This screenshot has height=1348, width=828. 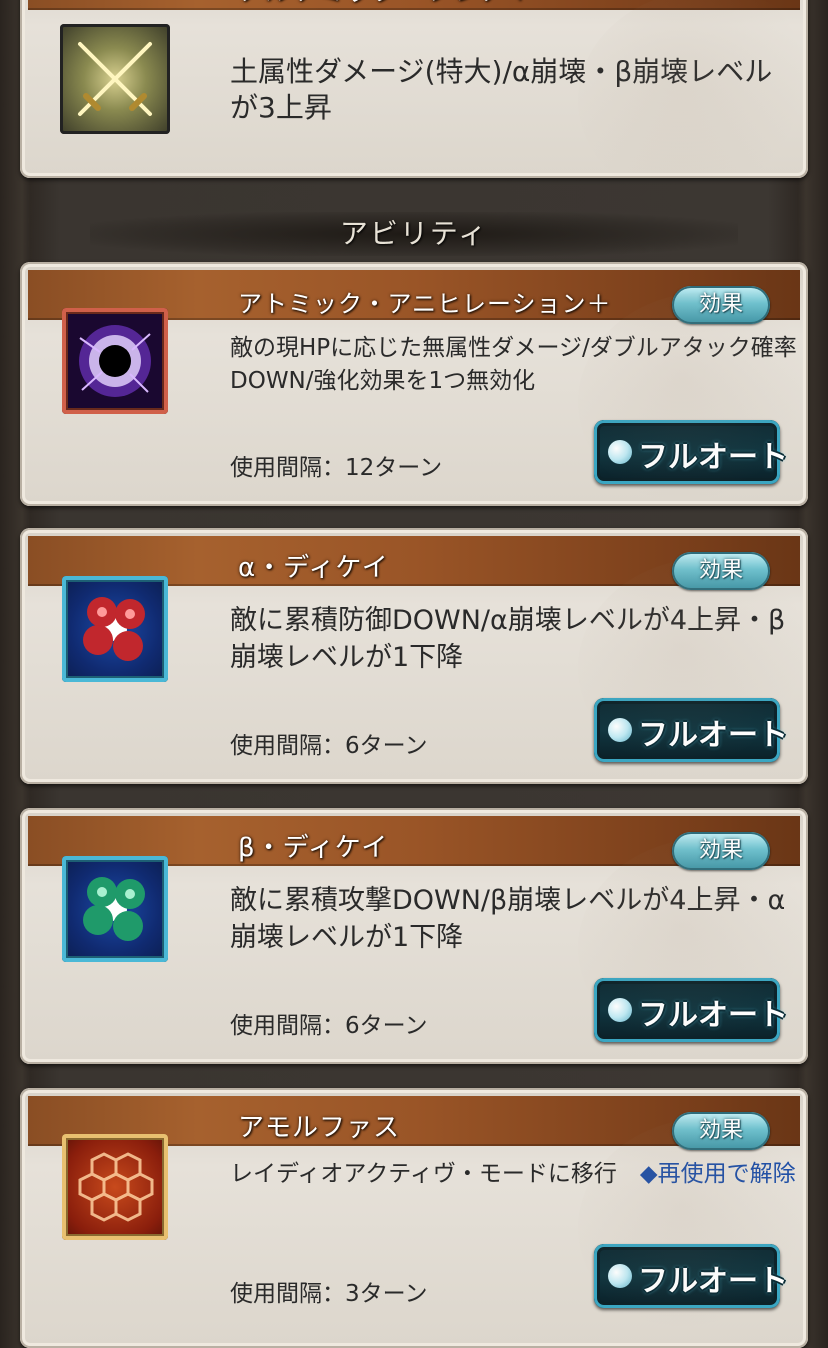 I want to click on crossed-swords-icon, so click(x=115, y=79).